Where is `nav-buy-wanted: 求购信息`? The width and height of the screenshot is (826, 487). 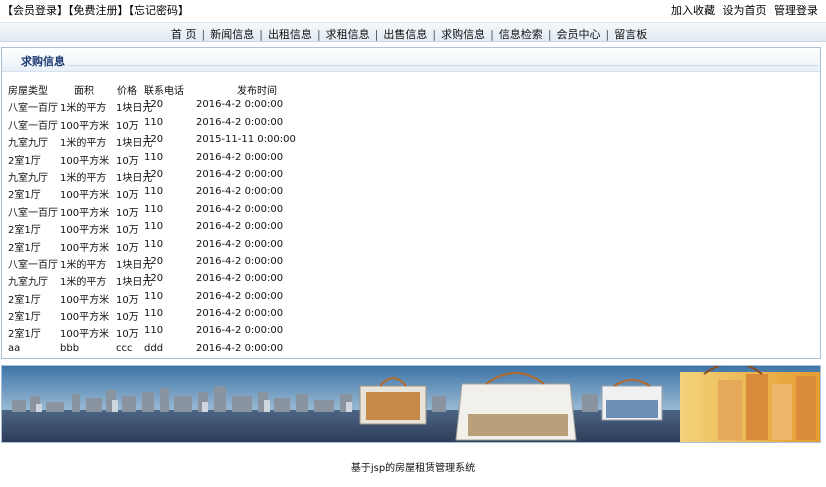 nav-buy-wanted: 求购信息 is located at coordinates (463, 34).